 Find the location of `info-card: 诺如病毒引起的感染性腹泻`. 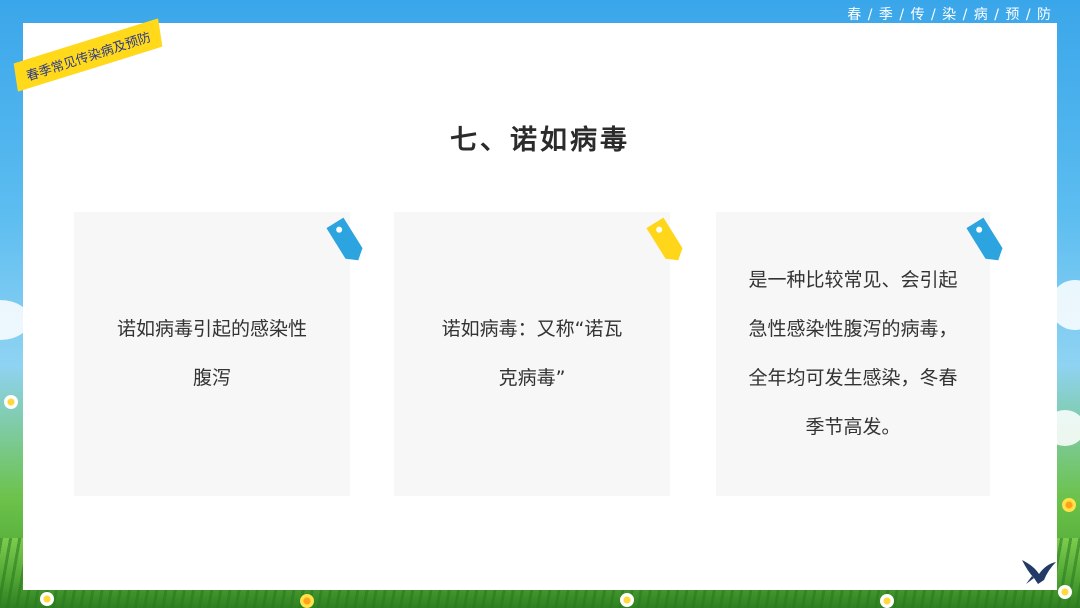

info-card: 诺如病毒引起的感染性腹泻 is located at coordinates (212, 354).